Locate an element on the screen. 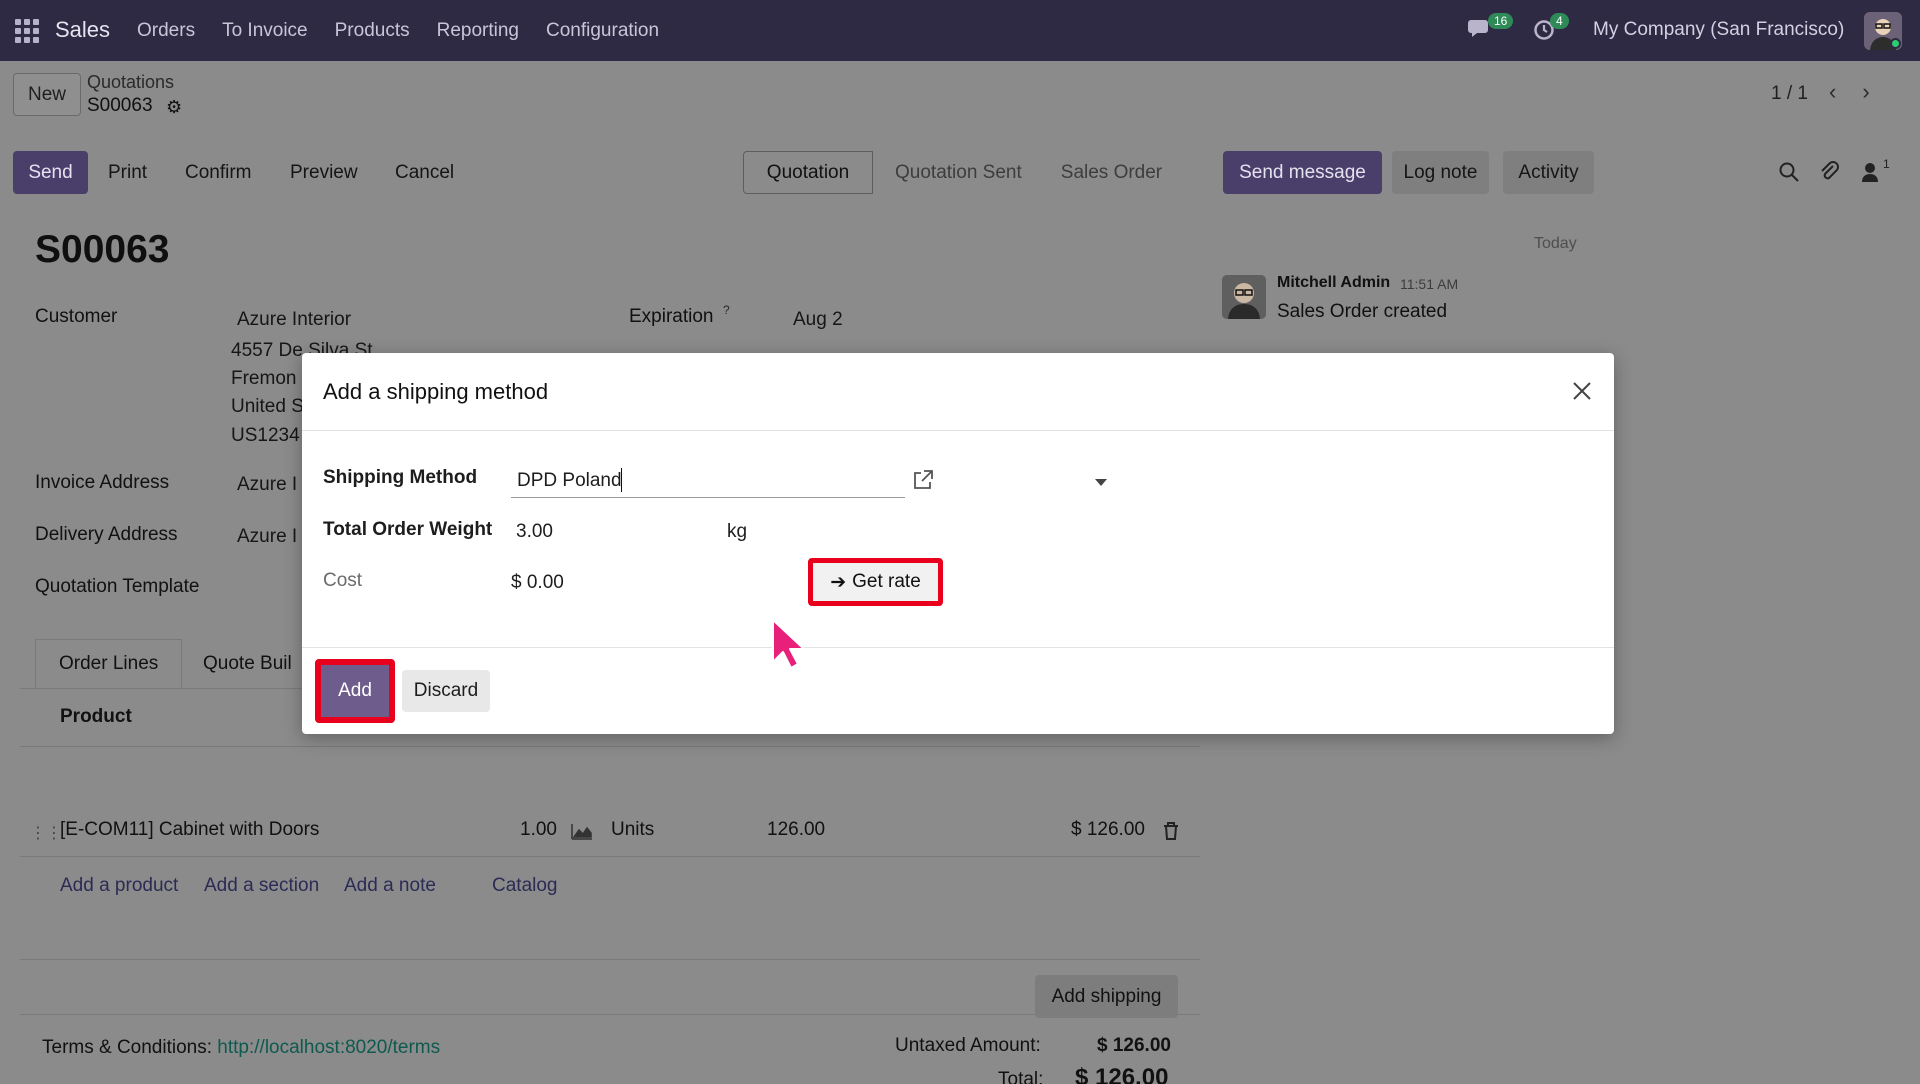  graph-icon is located at coordinates (582, 831).